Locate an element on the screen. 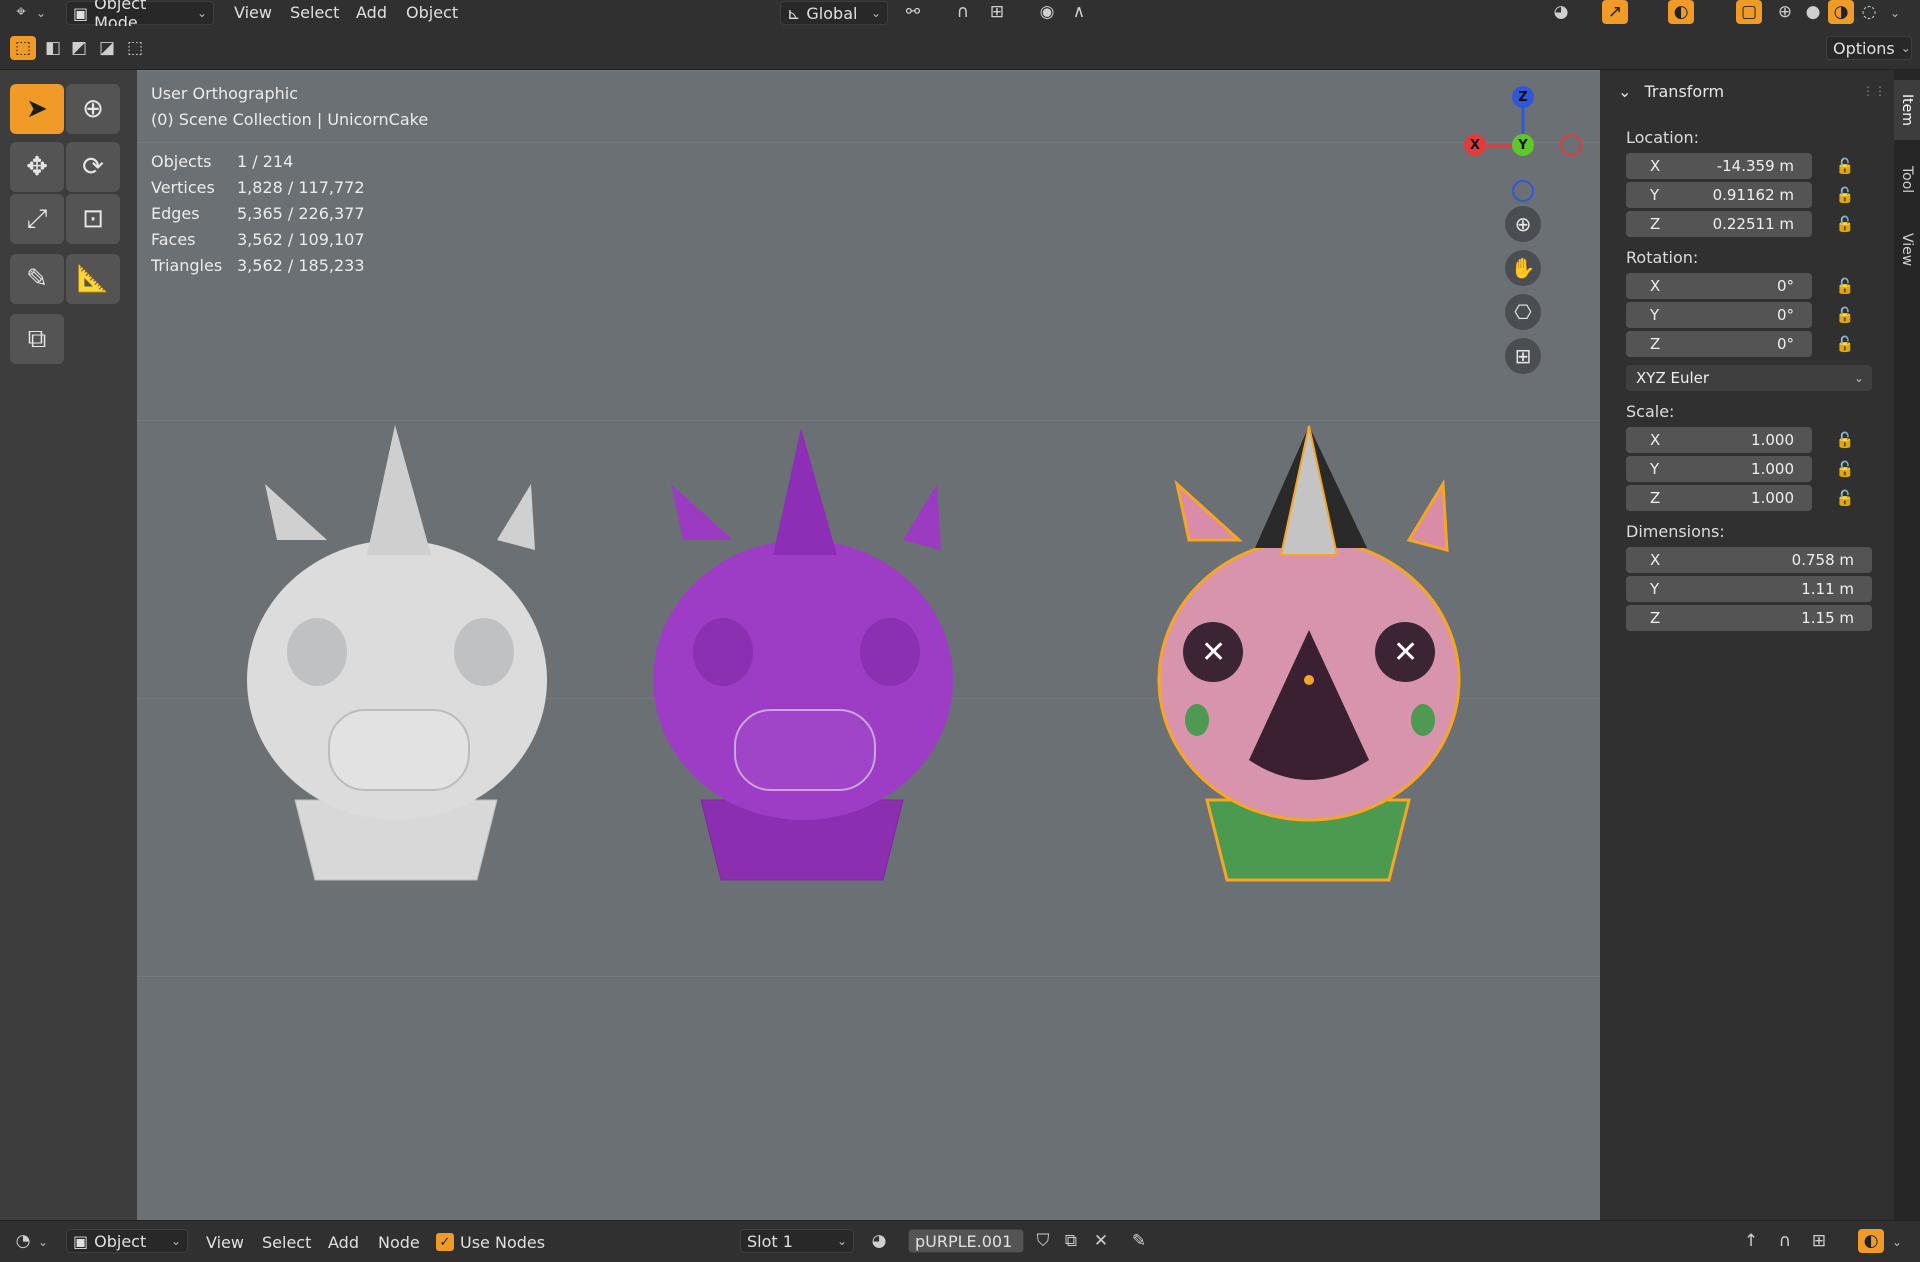 This screenshot has width=1920, height=1262. location-z-field: Z 0.22511 m is located at coordinates (1719, 224).